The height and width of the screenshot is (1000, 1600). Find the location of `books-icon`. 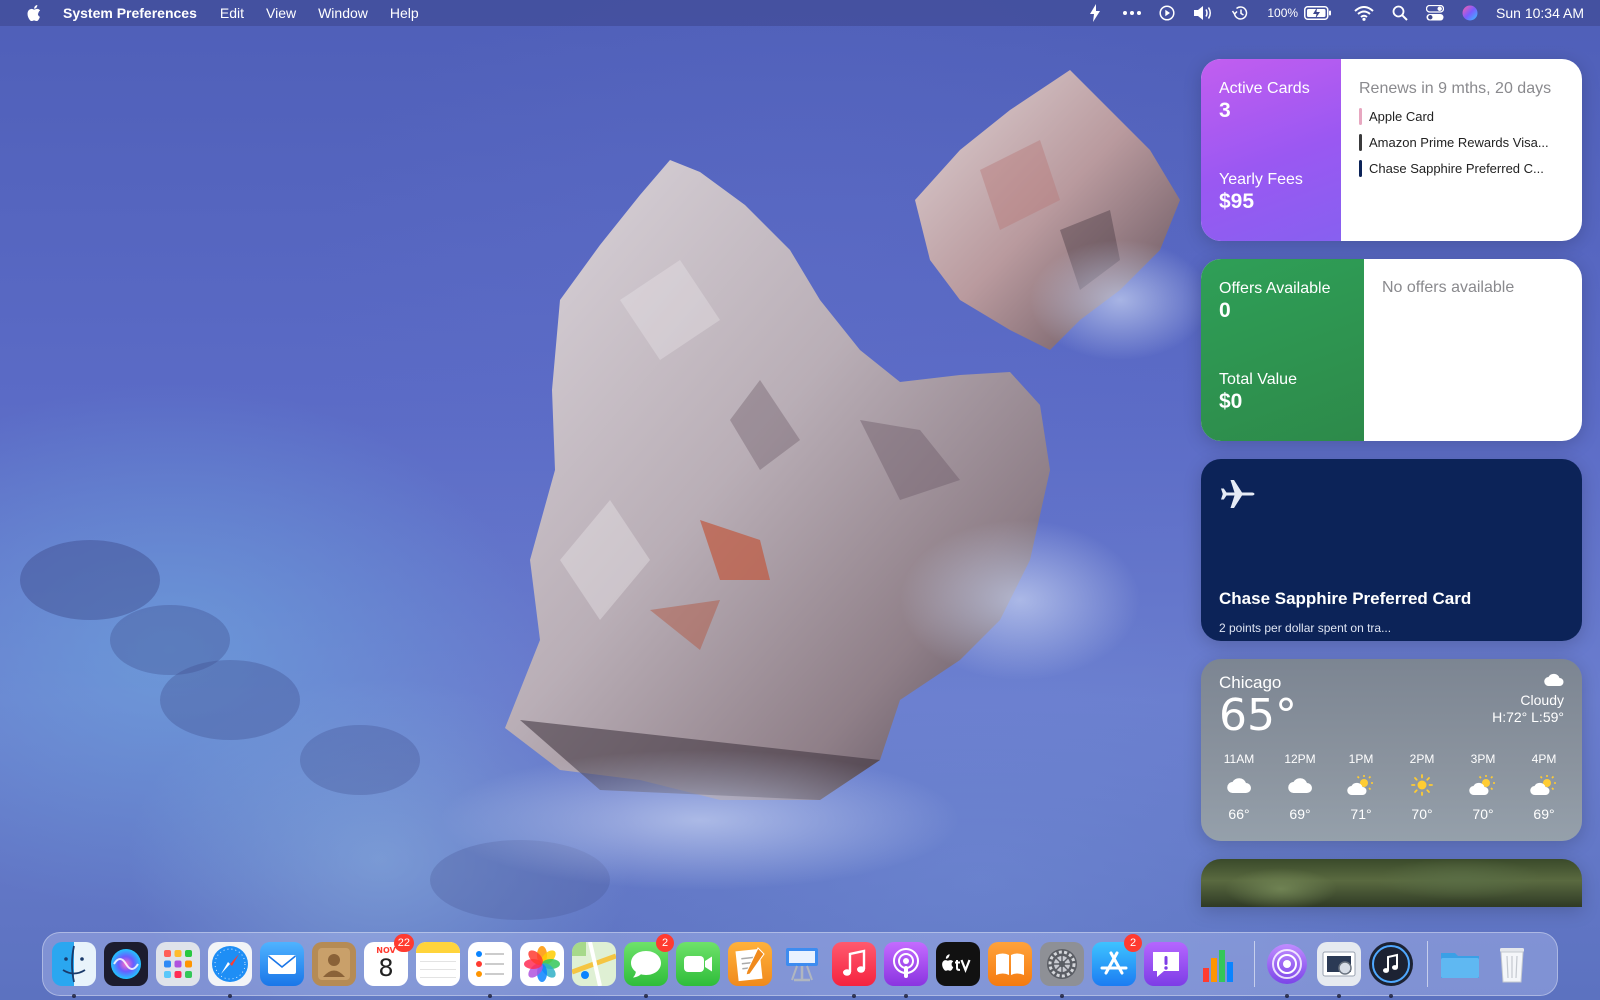

books-icon is located at coordinates (1010, 964).